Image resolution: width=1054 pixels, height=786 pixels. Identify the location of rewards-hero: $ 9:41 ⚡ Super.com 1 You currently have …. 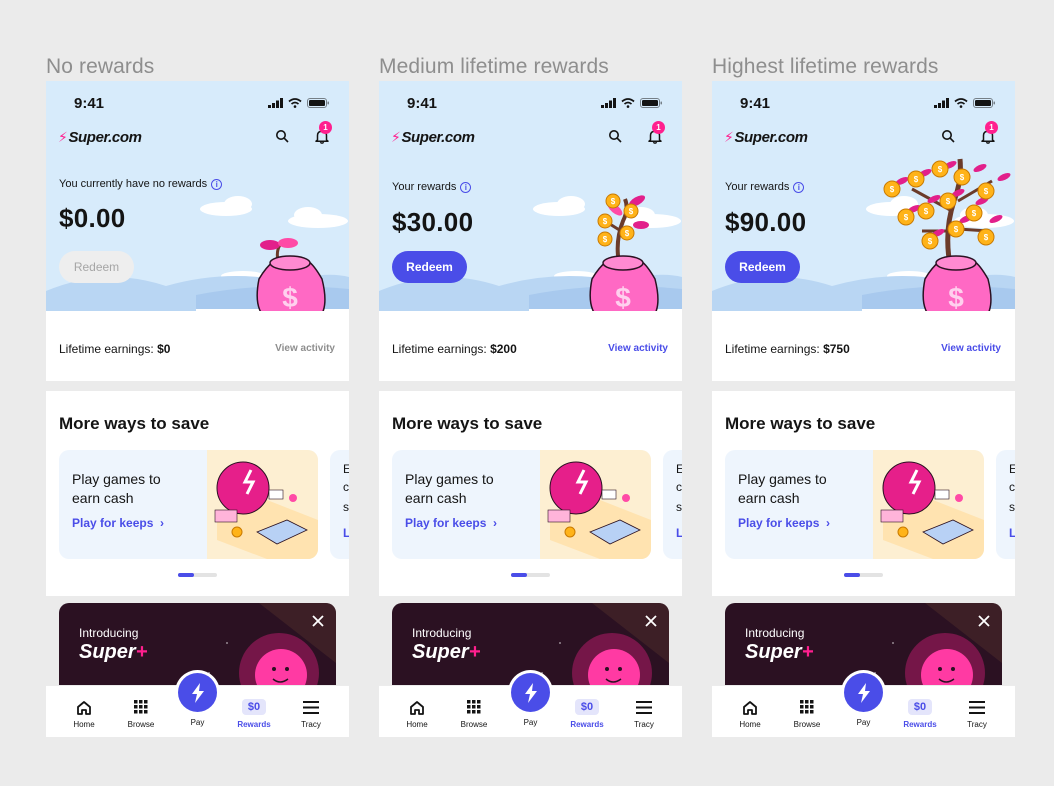
(197, 196).